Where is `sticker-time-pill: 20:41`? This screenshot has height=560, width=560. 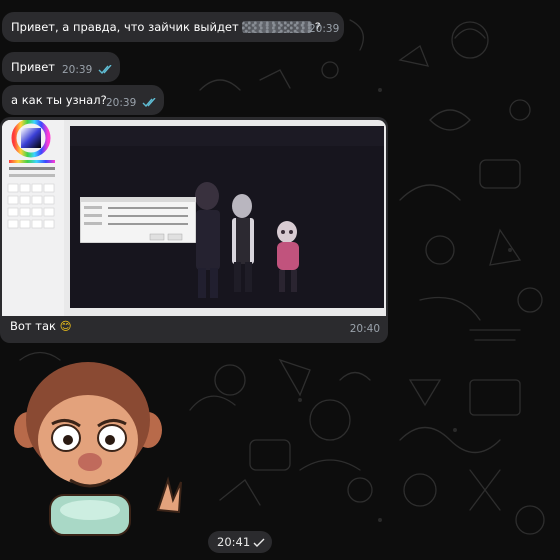 sticker-time-pill: 20:41 is located at coordinates (240, 542).